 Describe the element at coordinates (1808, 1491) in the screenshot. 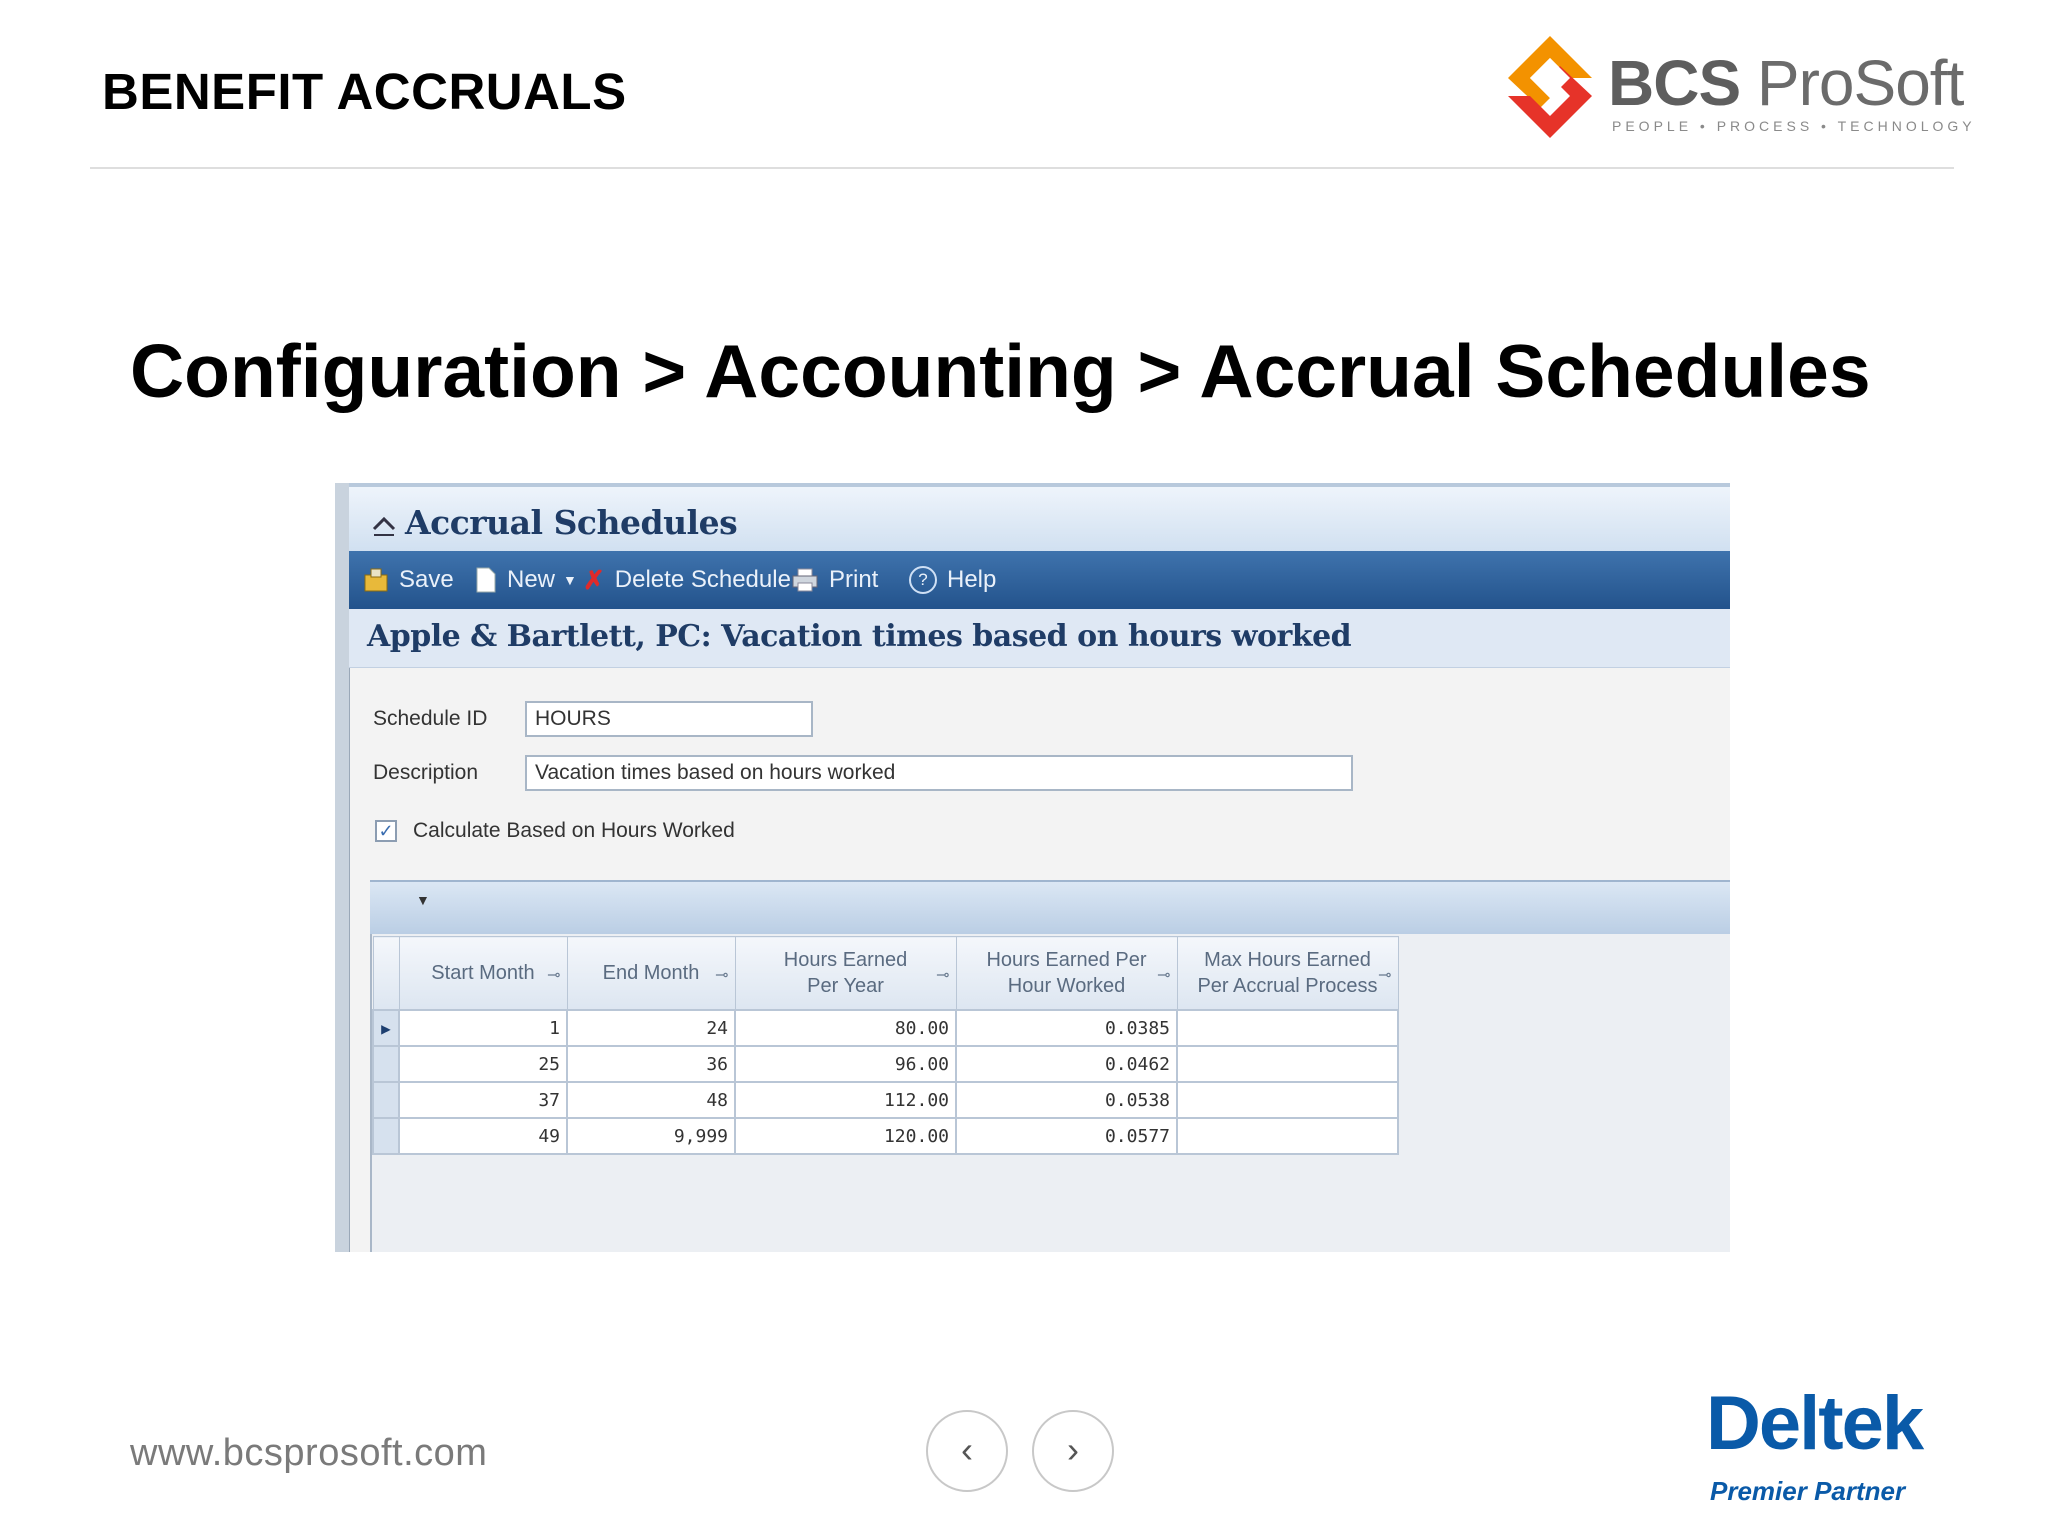

I see `deltek-tagline: Premier Partner` at that location.